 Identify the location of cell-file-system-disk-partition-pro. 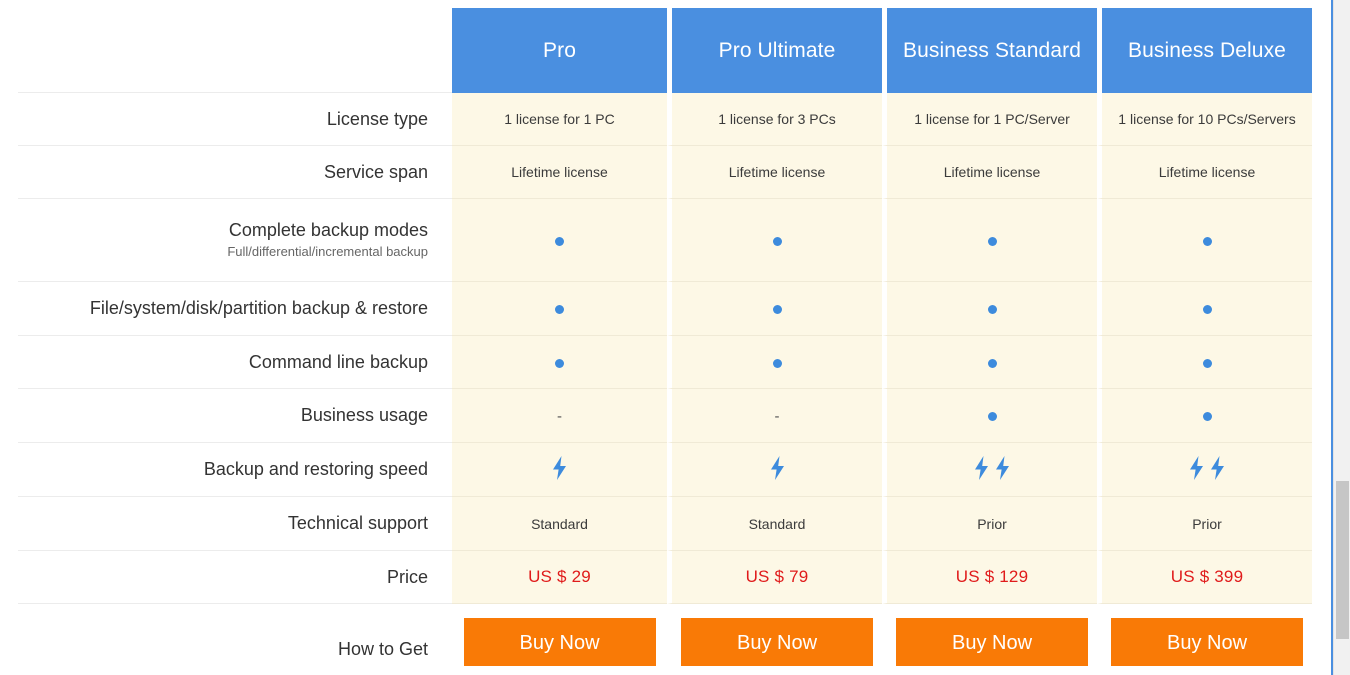
(559, 309).